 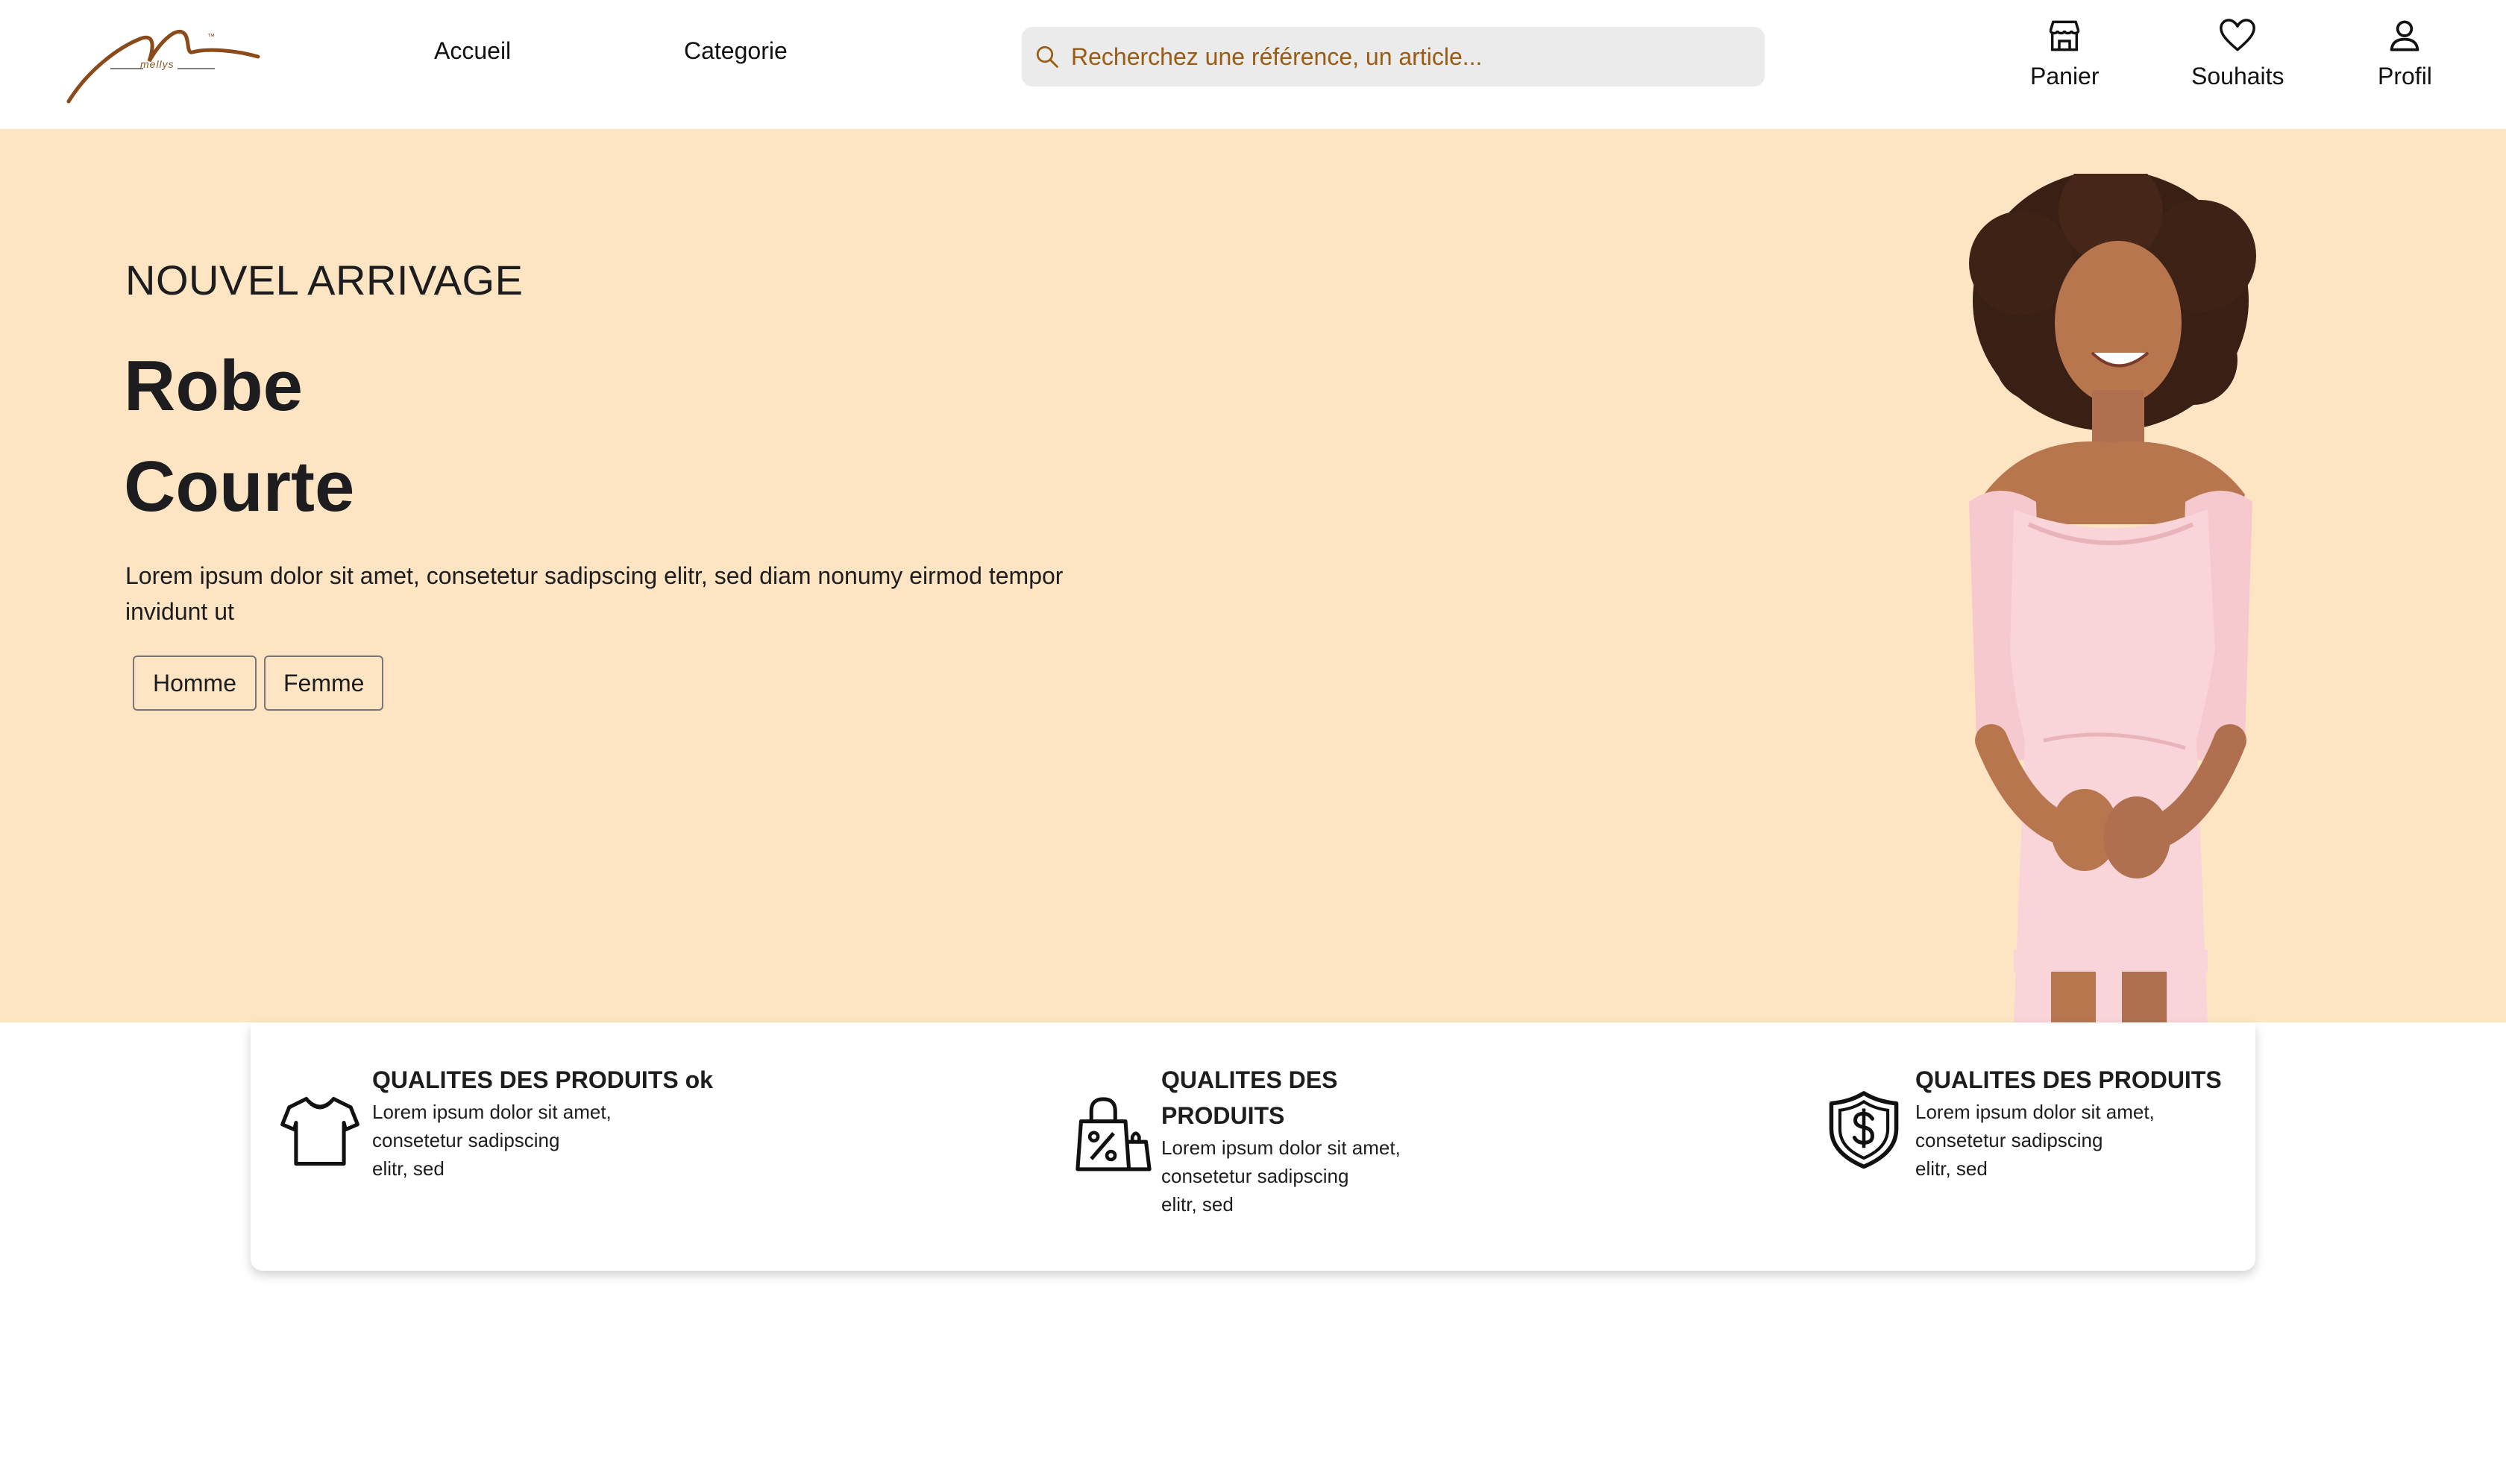 What do you see at coordinates (472, 51) in the screenshot?
I see `nav-accueil: Accueil` at bounding box center [472, 51].